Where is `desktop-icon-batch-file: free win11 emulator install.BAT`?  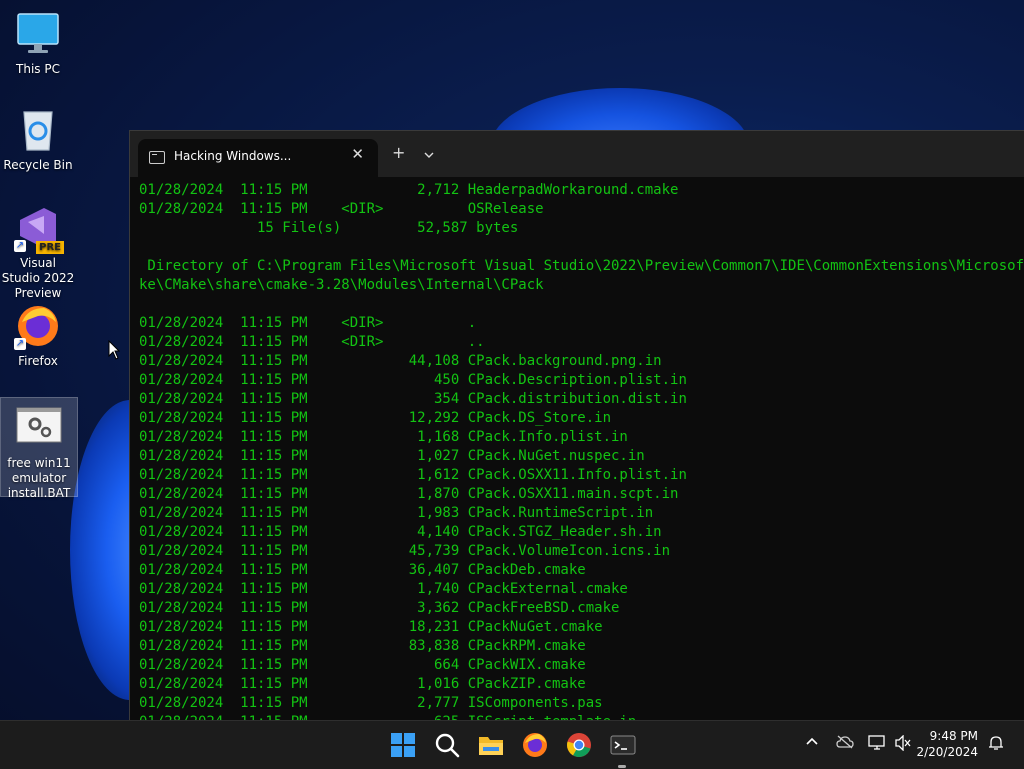 desktop-icon-batch-file: free win11 emulator install.BAT is located at coordinates (39, 448).